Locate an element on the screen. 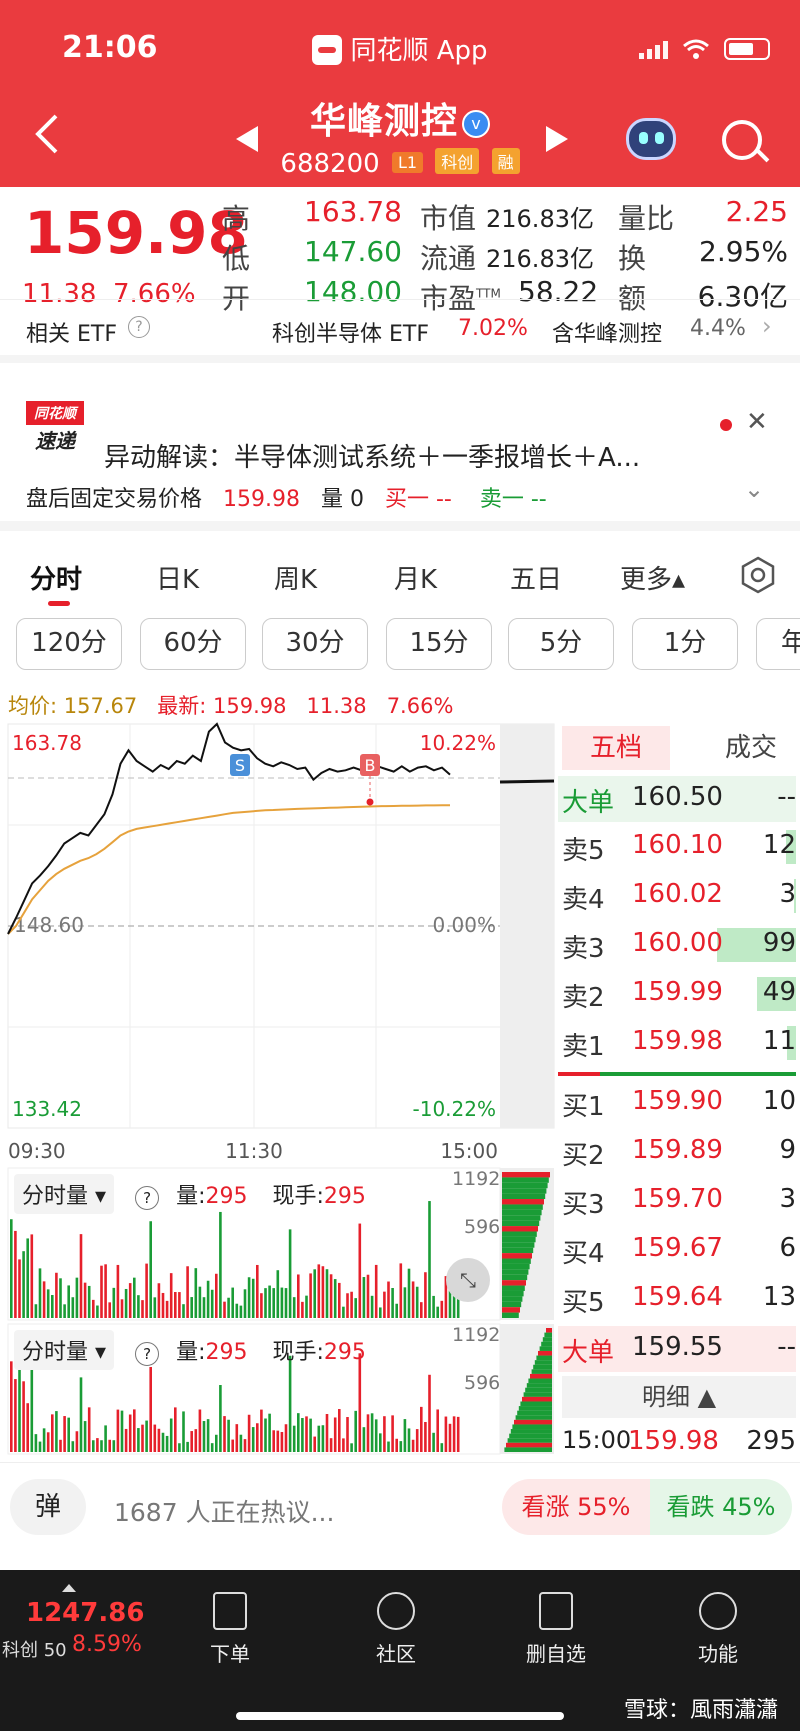 Image resolution: width=800 pixels, height=1731 pixels. interval-30m: 30分 is located at coordinates (315, 644).